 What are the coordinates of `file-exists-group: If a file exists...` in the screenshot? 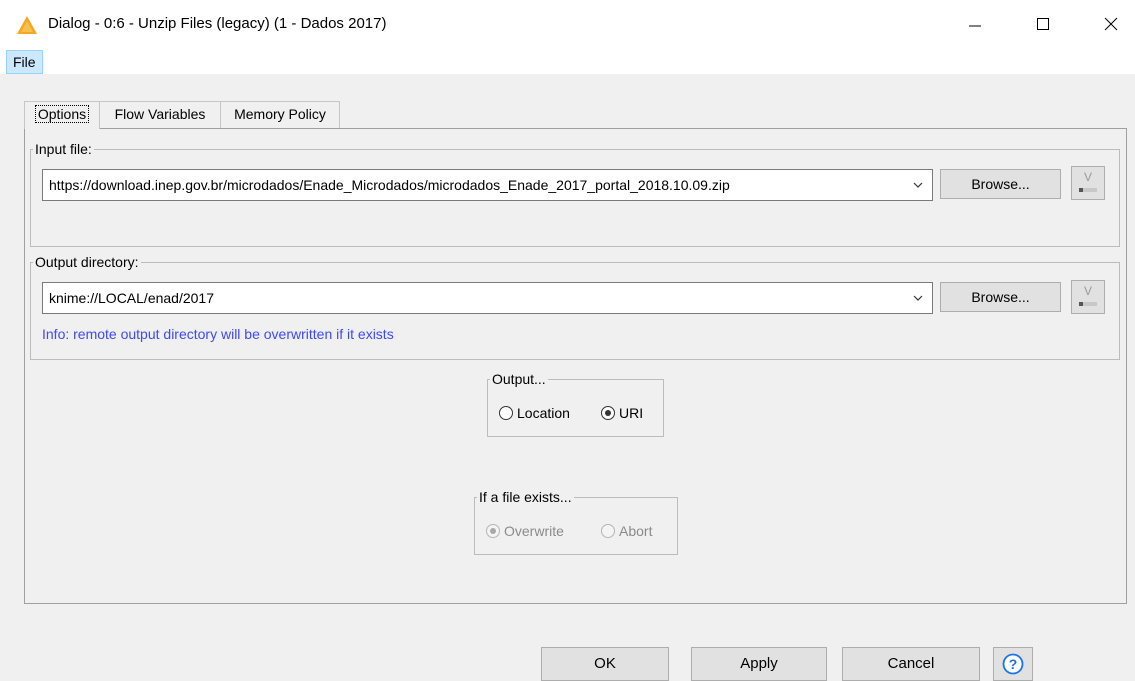 It's located at (576, 522).